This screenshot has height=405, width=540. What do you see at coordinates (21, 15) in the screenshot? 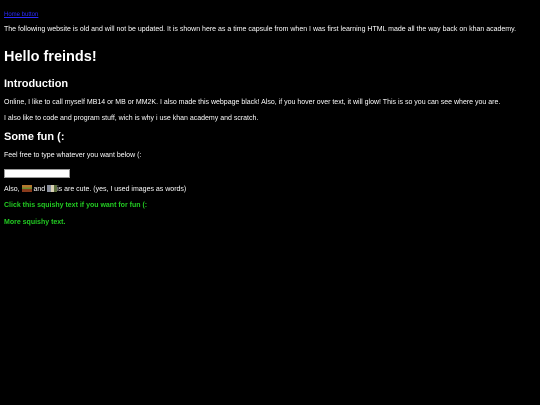
I see `home-button-link: Home button` at bounding box center [21, 15].